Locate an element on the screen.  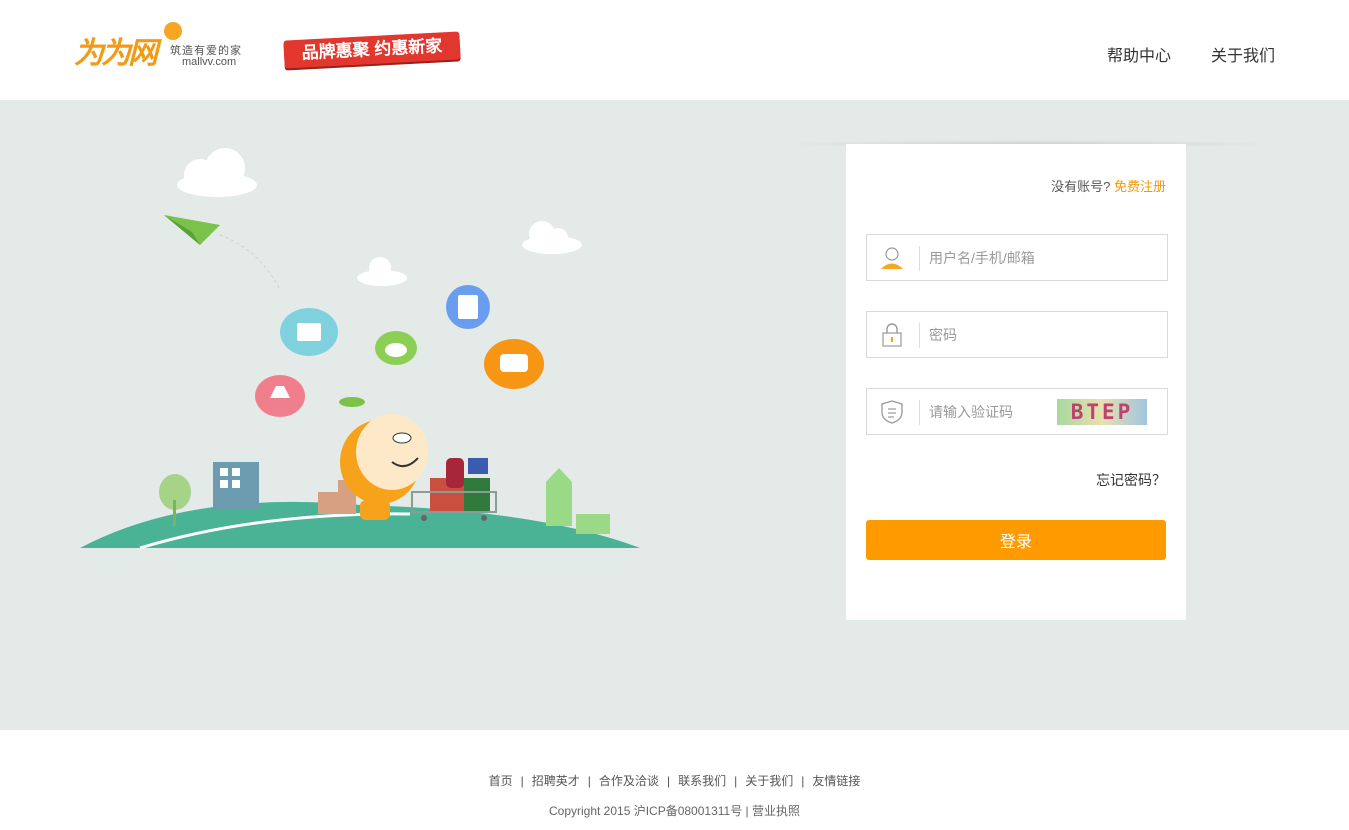
username-field is located at coordinates (1017, 257).